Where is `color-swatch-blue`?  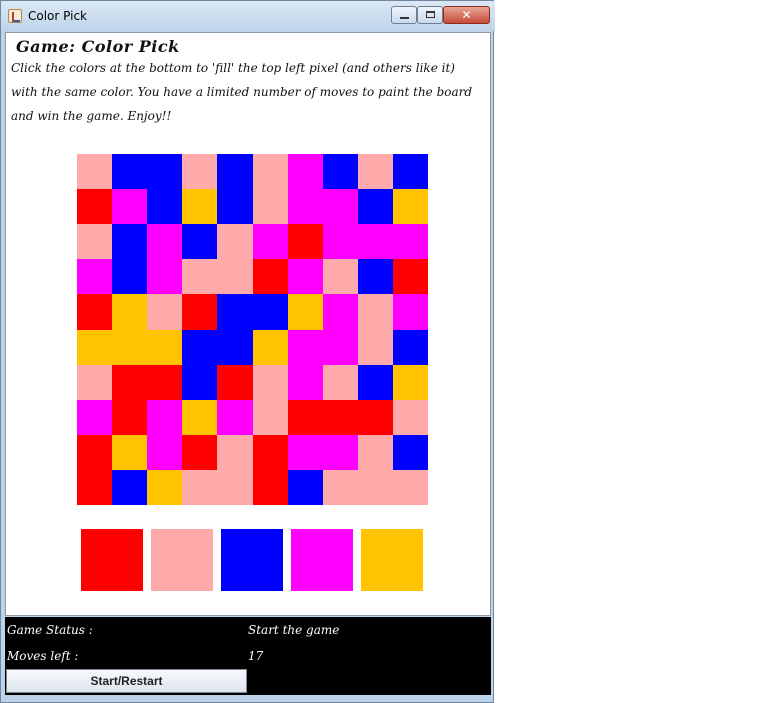
color-swatch-blue is located at coordinates (252, 560).